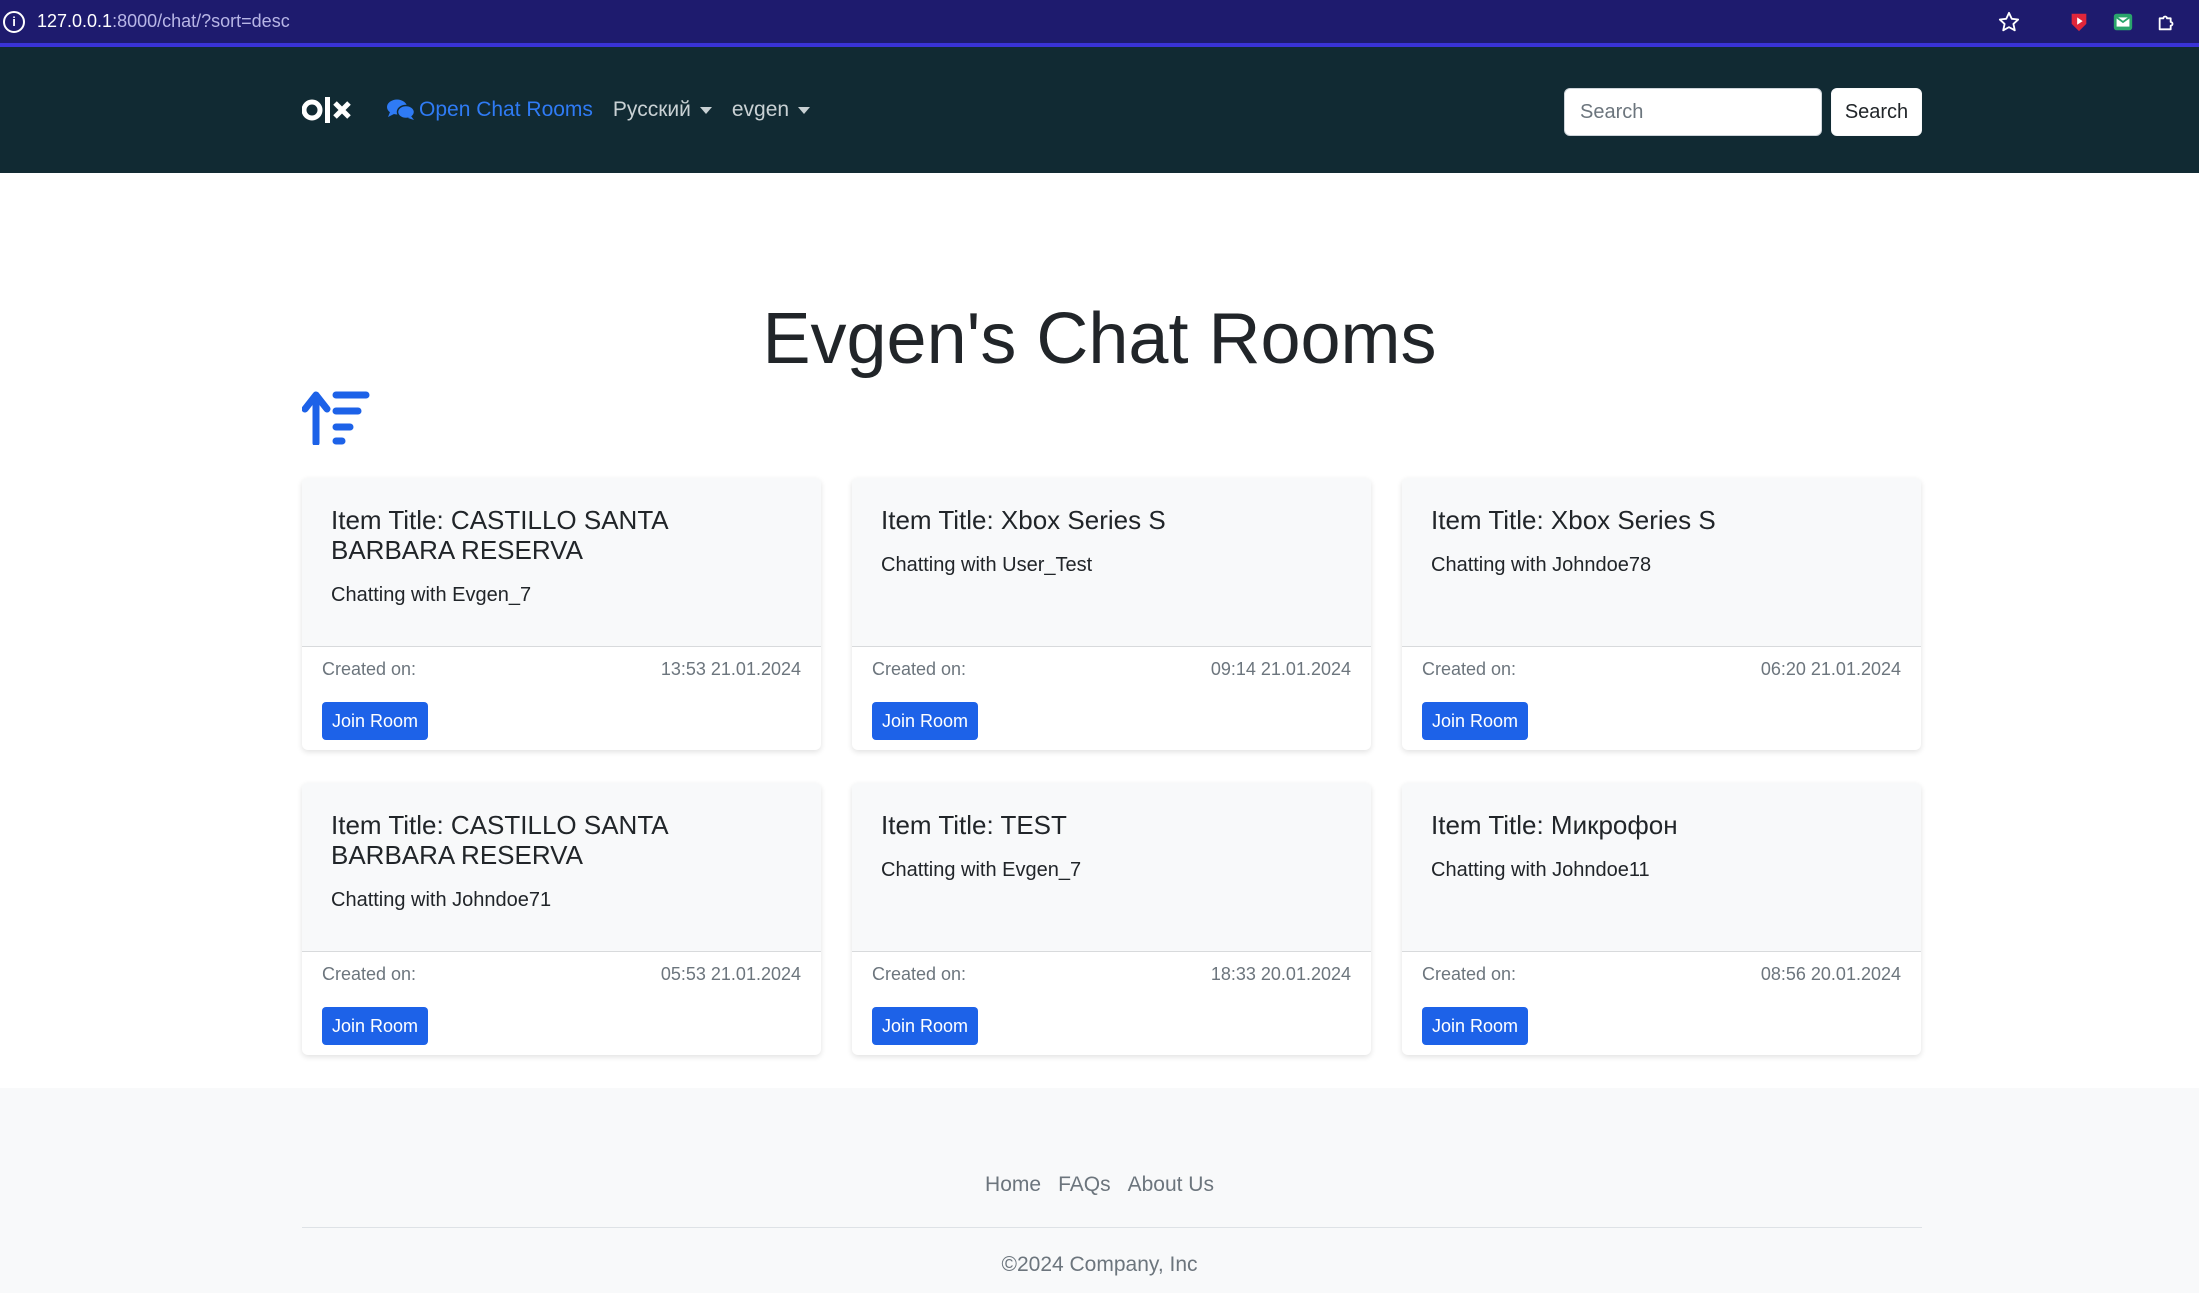 The width and height of the screenshot is (2199, 1293). Describe the element at coordinates (1013, 1185) in the screenshot. I see `footer-link-home: Home` at that location.